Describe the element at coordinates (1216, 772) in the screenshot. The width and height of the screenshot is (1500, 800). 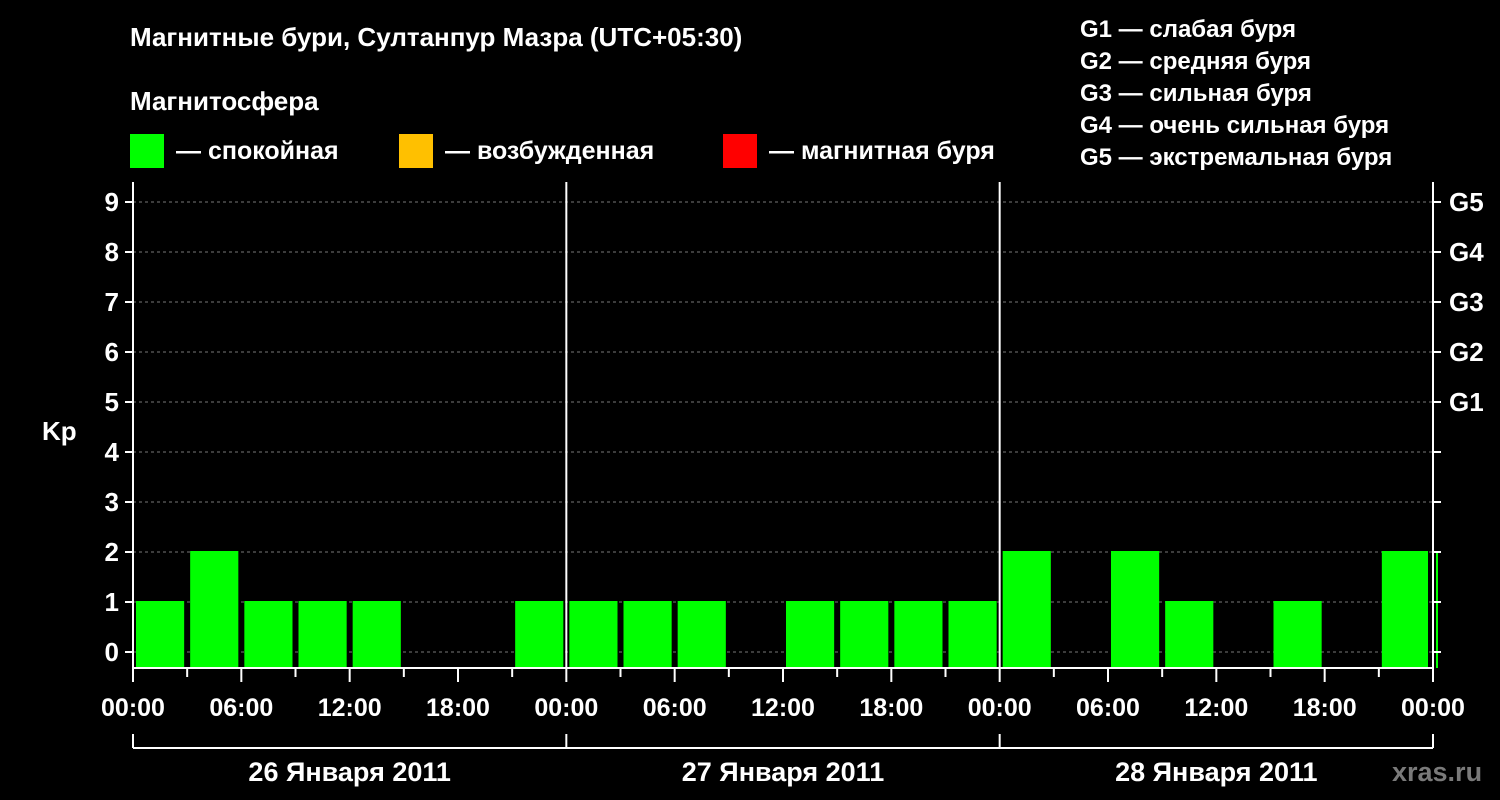
I see `day-label-2: 28 Января 2011` at that location.